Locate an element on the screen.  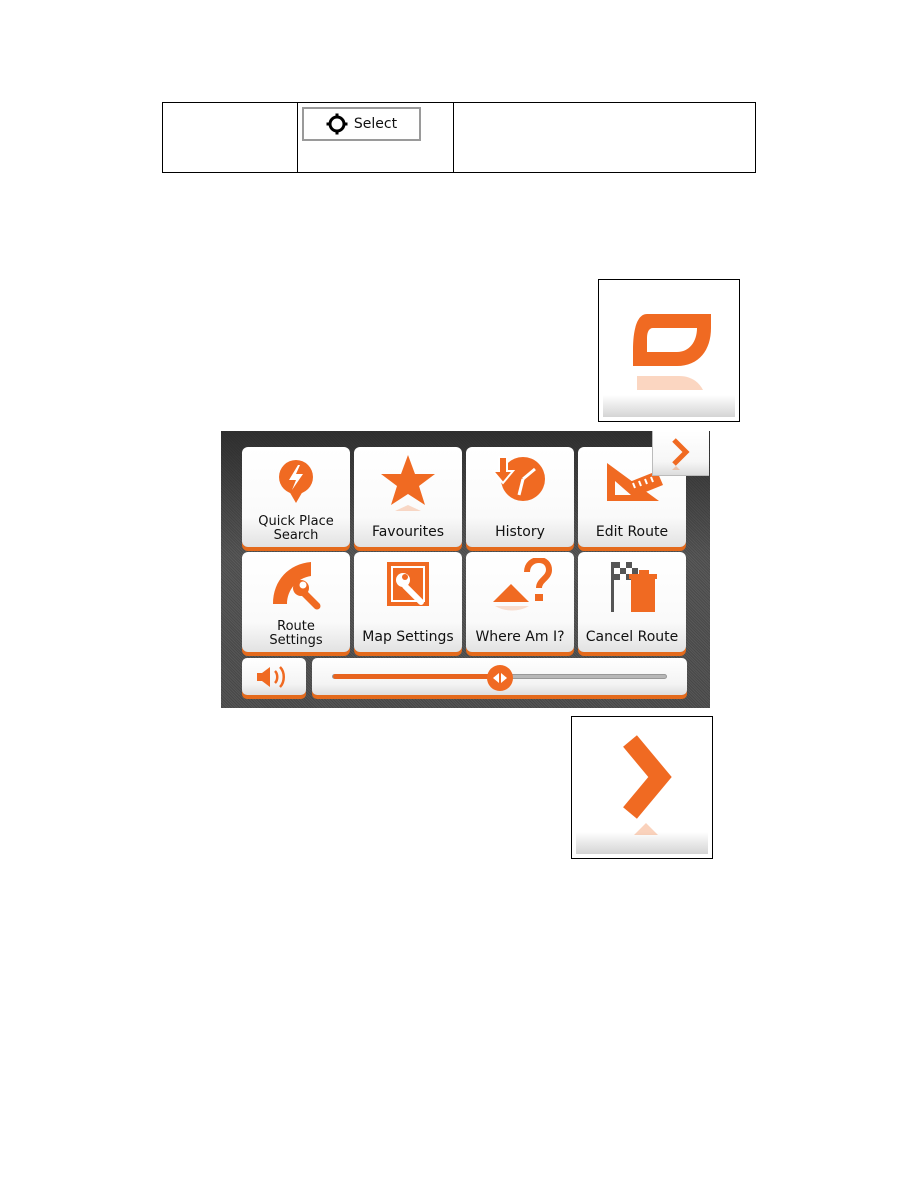
doc-table-cell-button: Select is located at coordinates (376, 137).